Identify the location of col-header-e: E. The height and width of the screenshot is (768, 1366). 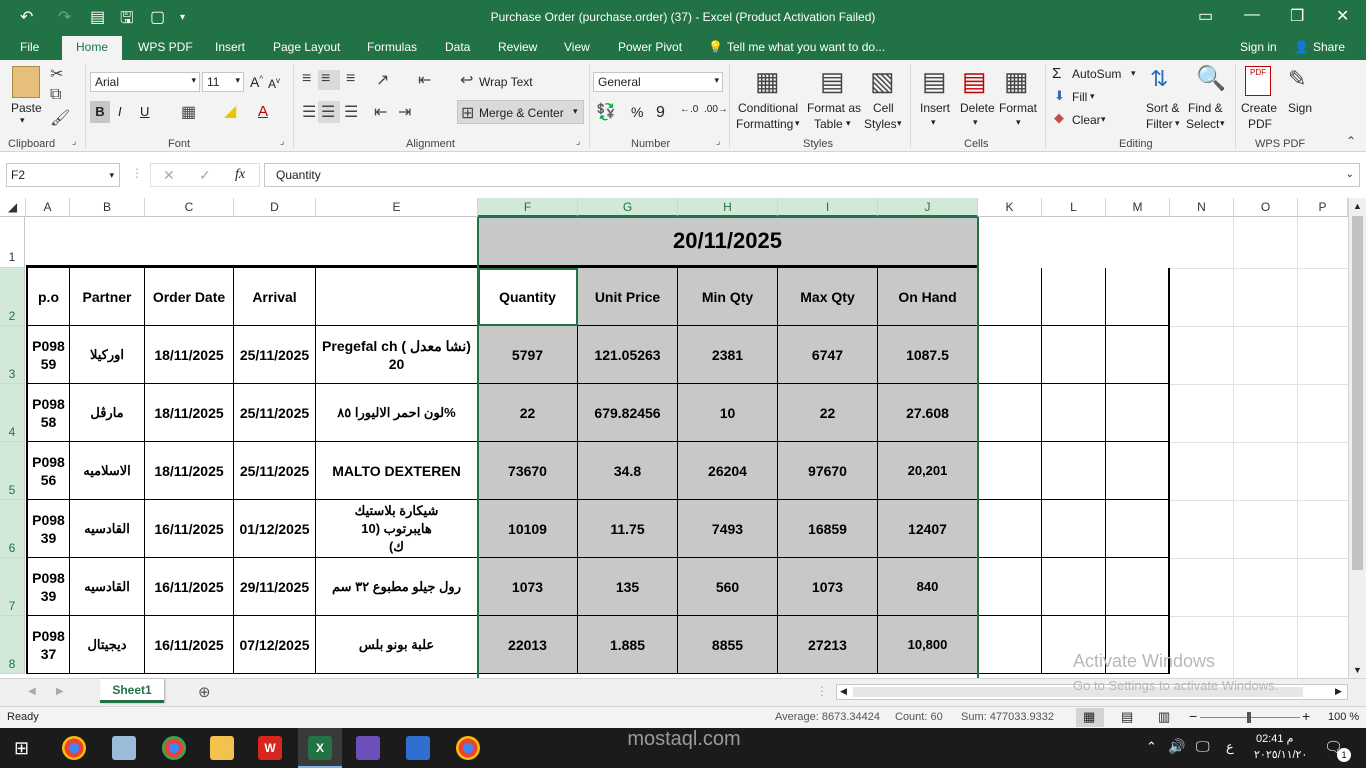
(397, 207).